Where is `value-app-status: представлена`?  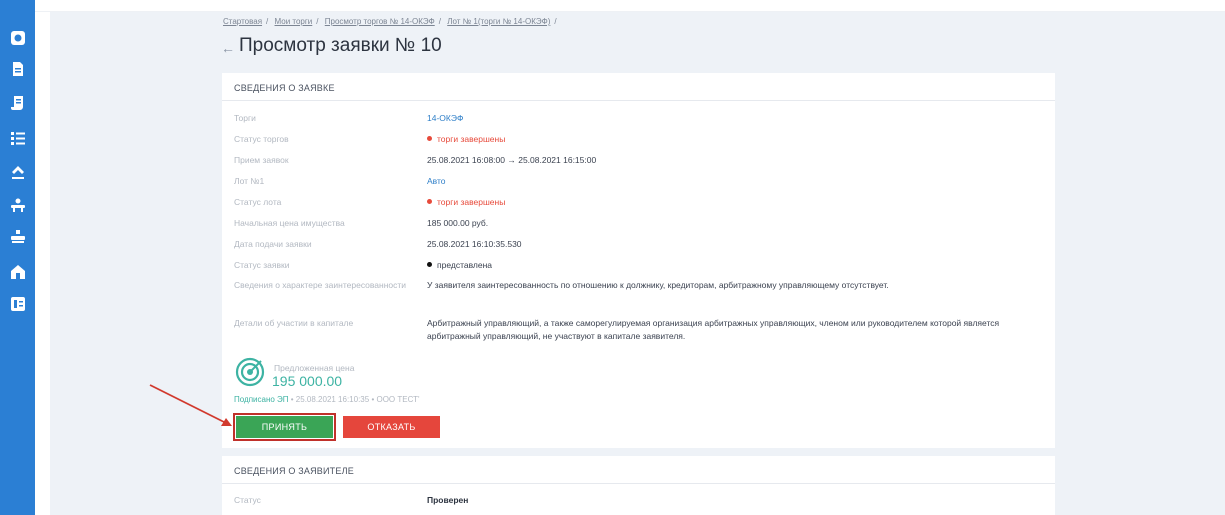 value-app-status: представлена is located at coordinates (732, 265).